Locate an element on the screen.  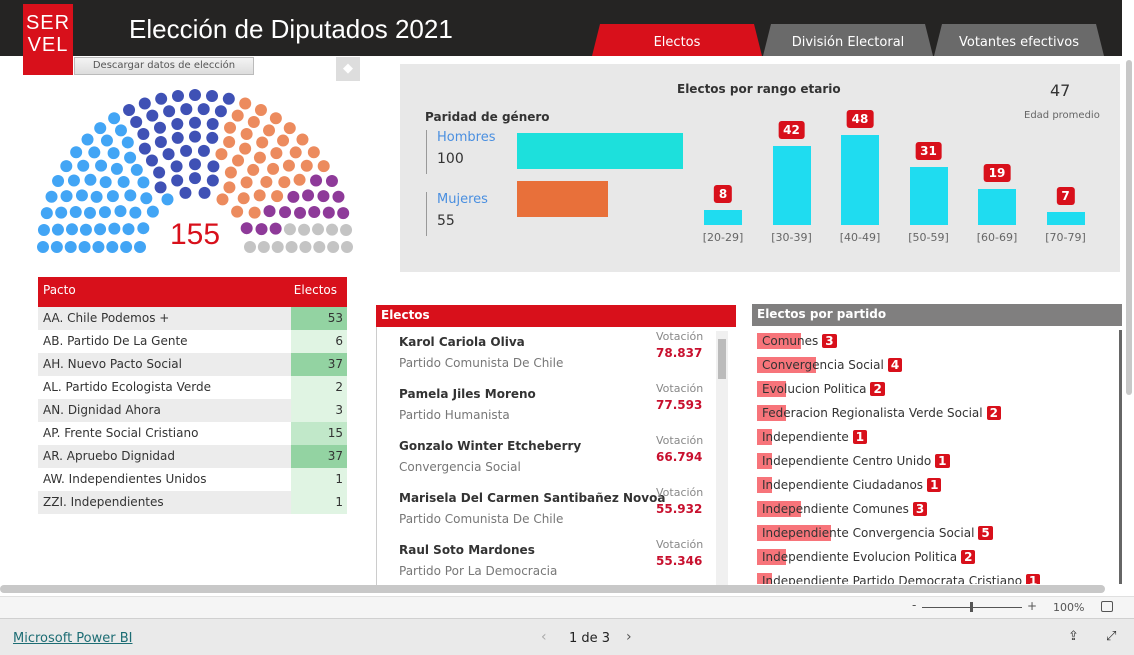
eraser-icon: ◆ is located at coordinates (348, 69).